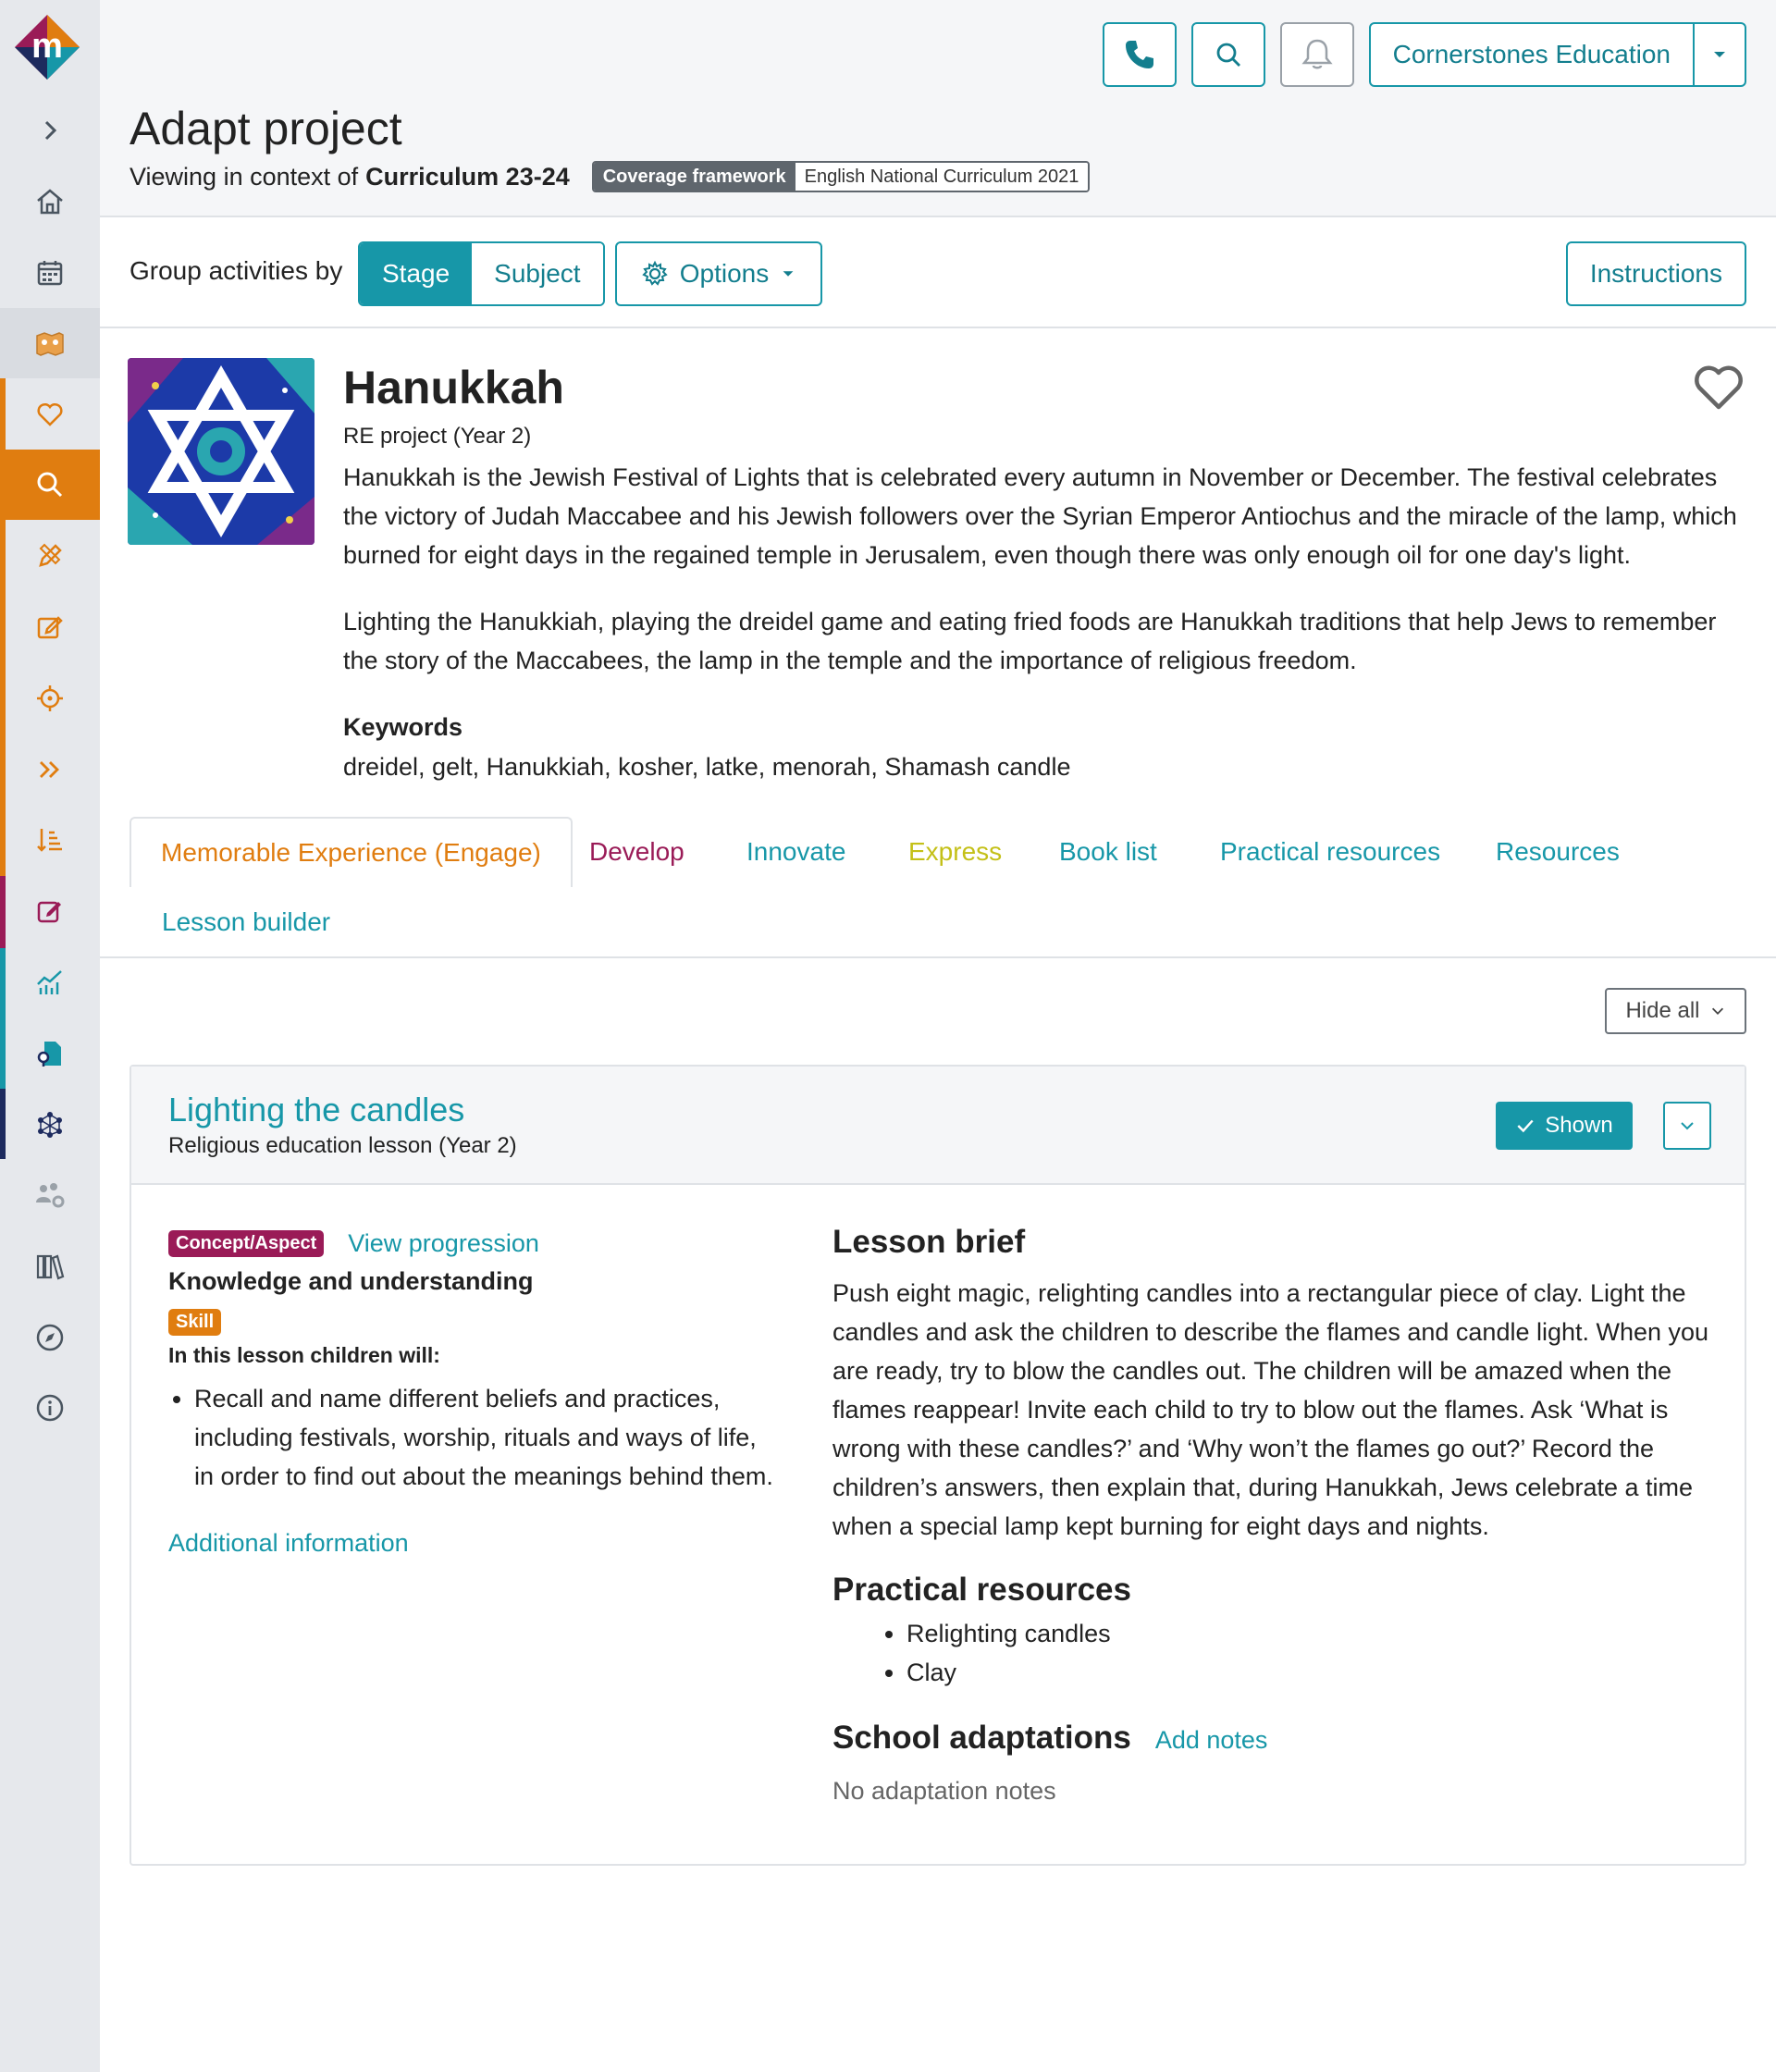 This screenshot has height=2072, width=1776. I want to click on file-search-icon, so click(49, 1054).